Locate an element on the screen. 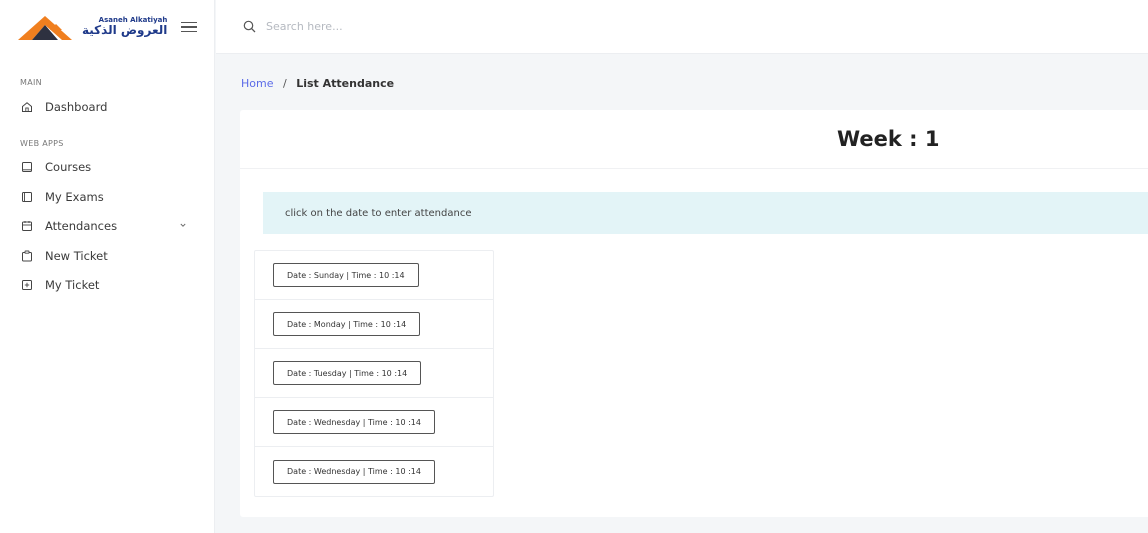 The width and height of the screenshot is (1148, 533). sidebar-item-attendances: Attendances is located at coordinates (107, 227).